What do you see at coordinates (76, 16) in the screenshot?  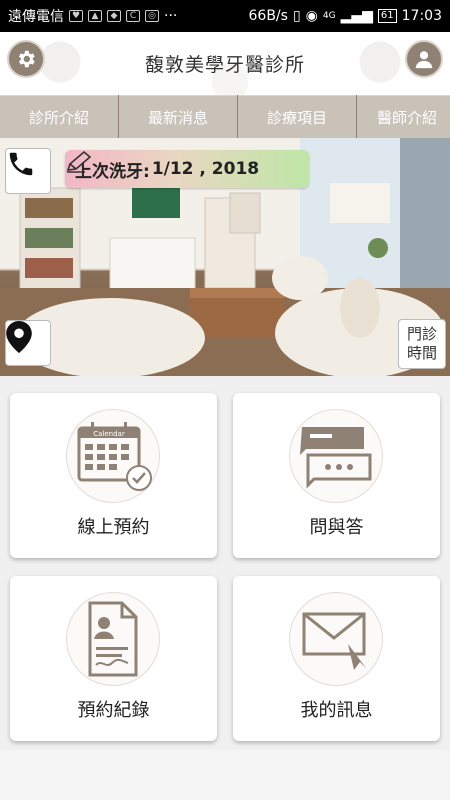 I see `heart-icon: ♥` at bounding box center [76, 16].